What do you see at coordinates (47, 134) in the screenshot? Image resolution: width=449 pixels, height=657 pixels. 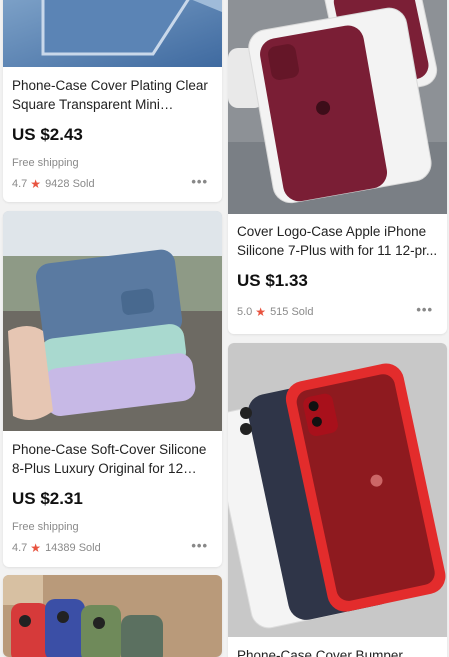 I see `product-price: US $2.43` at bounding box center [47, 134].